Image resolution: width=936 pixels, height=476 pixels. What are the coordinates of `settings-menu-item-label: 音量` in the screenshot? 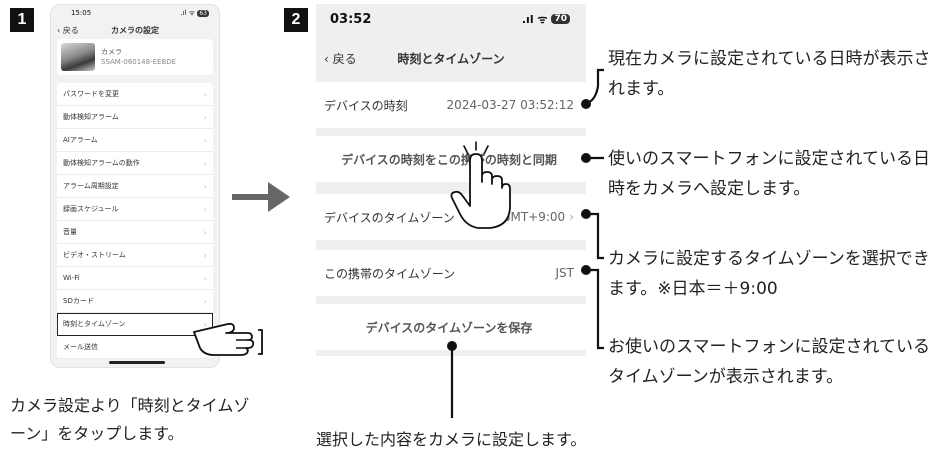 It's located at (70, 232).